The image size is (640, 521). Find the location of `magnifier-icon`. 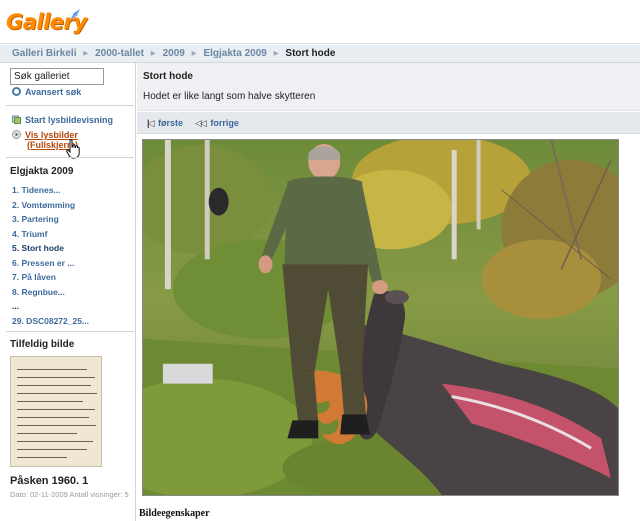

magnifier-icon is located at coordinates (16, 91).